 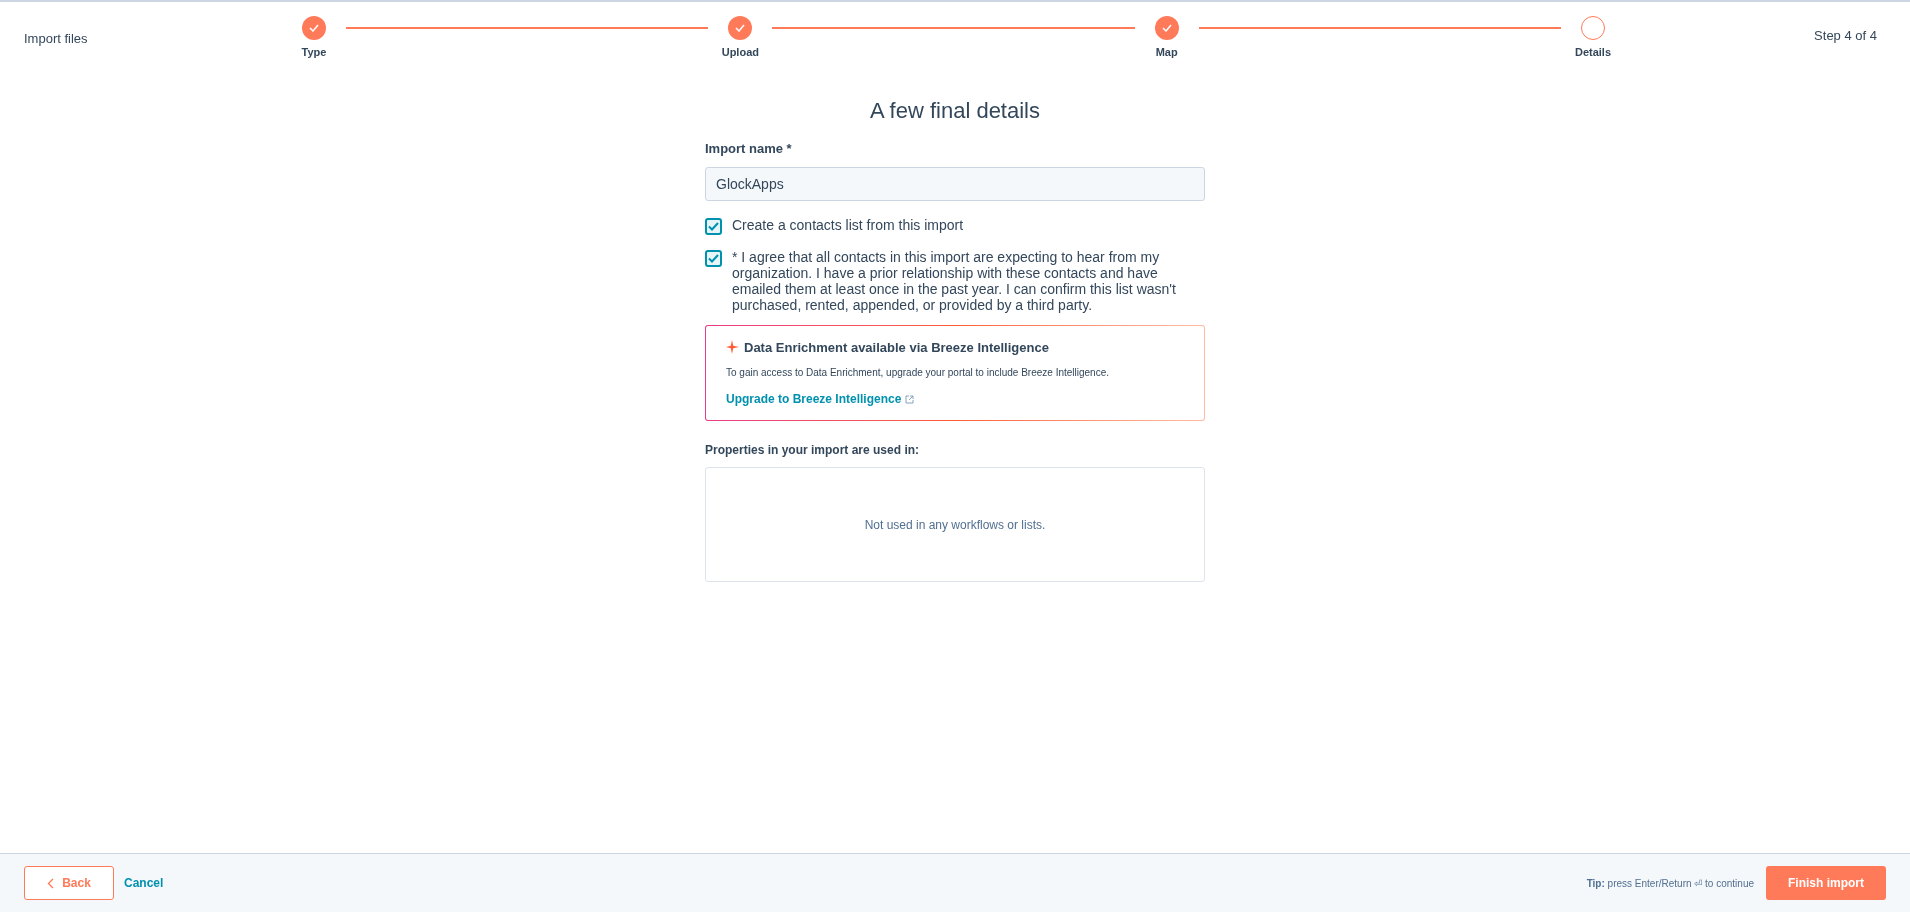 I want to click on section-label: Properties in your import are used in:, so click(x=813, y=450).